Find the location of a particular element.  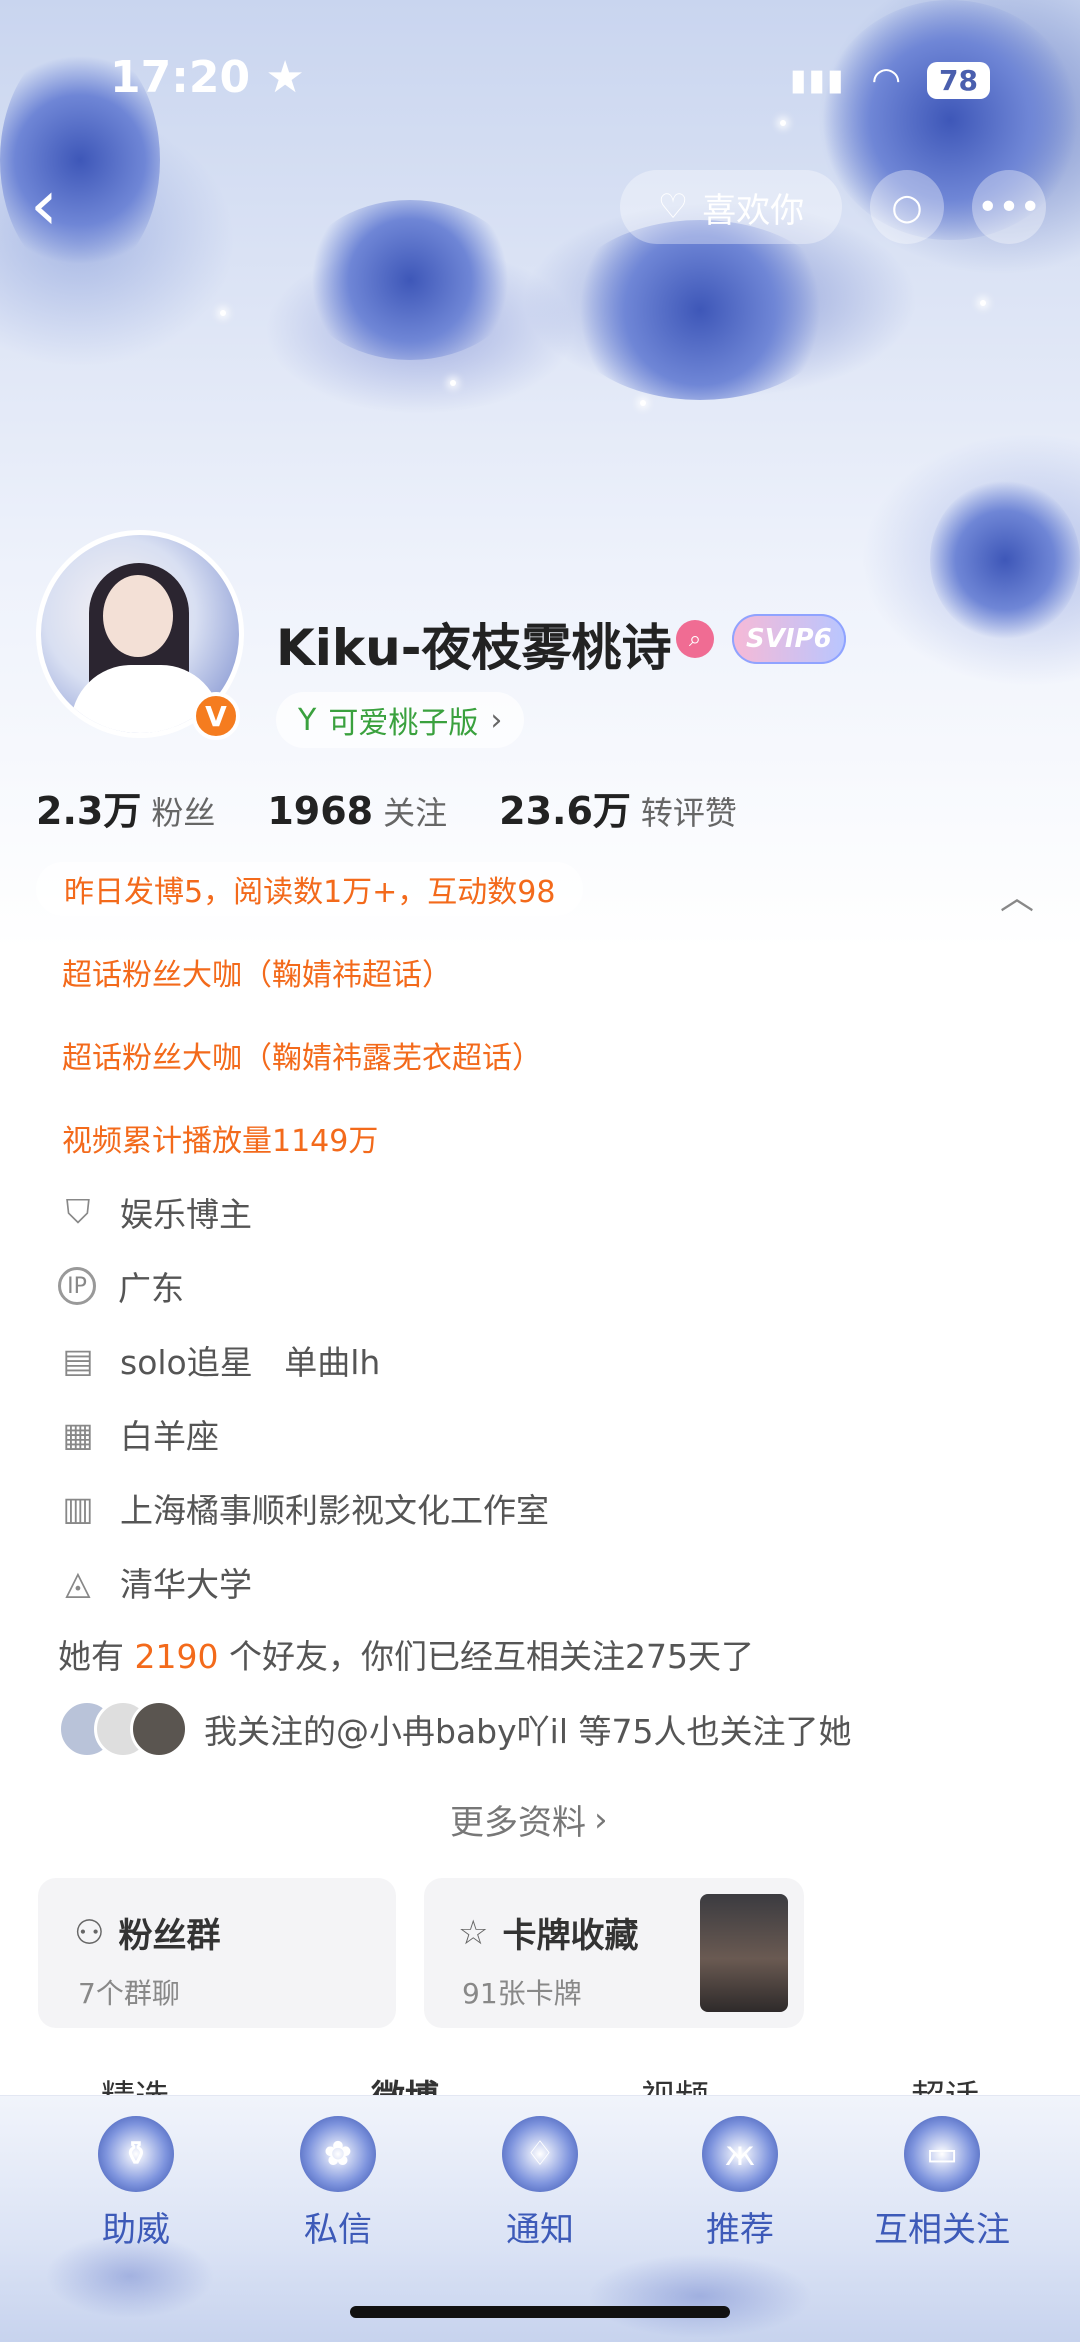

mutual-text: 我关注的@小冉baby吖il 等75人也关注了她 is located at coordinates (528, 1731).